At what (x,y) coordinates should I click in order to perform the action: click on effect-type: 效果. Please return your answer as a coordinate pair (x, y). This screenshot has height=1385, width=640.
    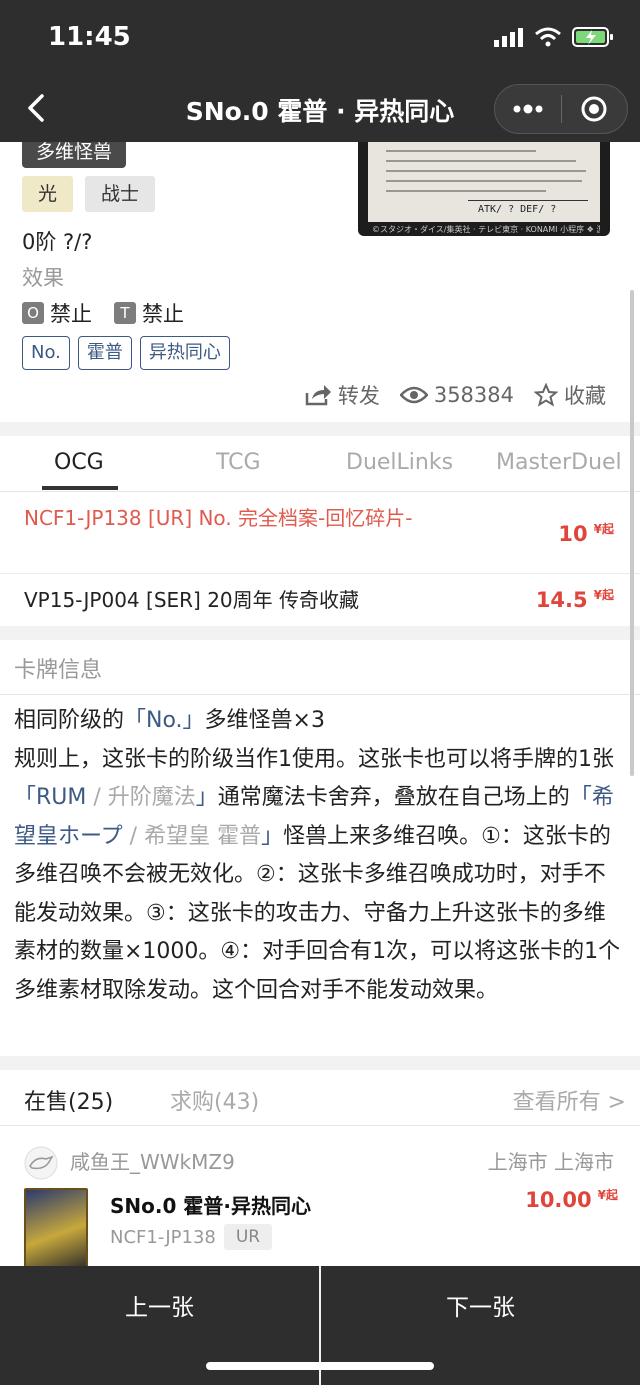
    Looking at the image, I should click on (43, 278).